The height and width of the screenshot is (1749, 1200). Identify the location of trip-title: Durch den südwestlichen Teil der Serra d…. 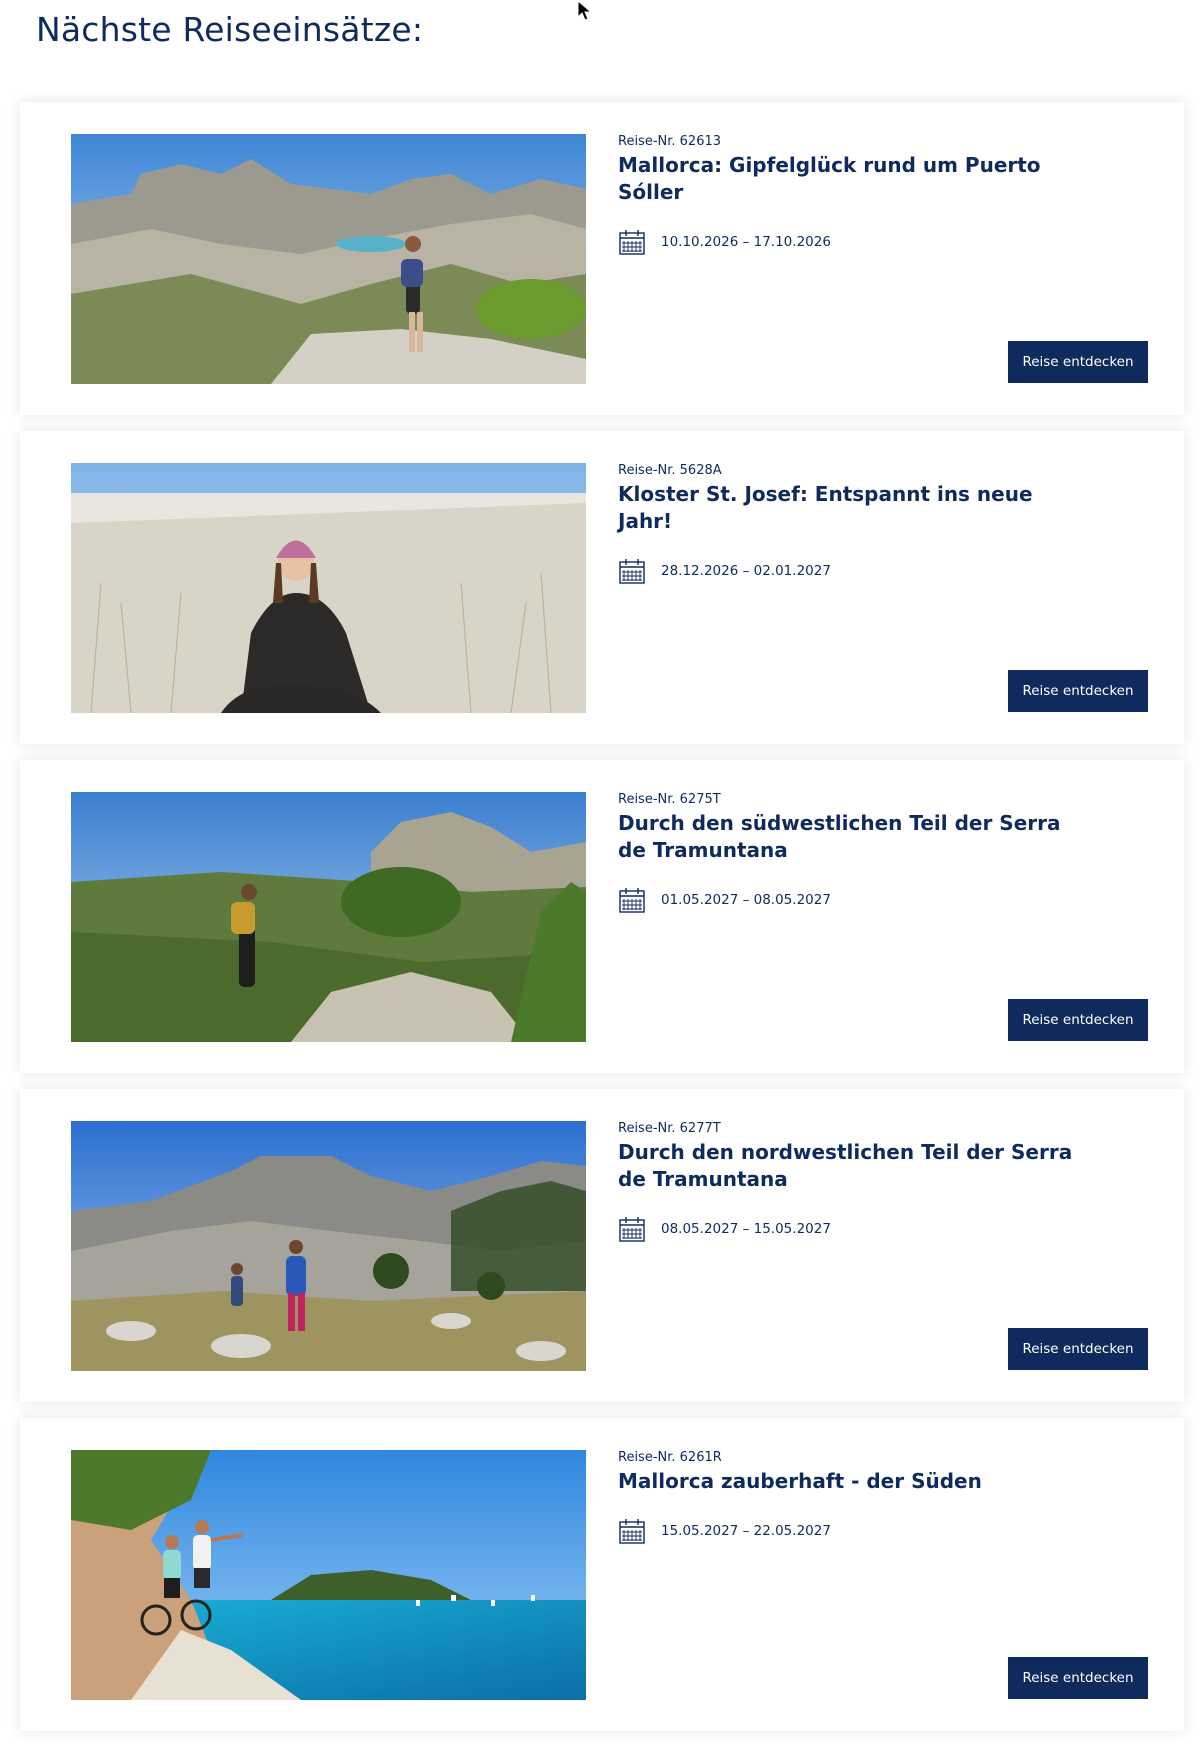
(848, 837).